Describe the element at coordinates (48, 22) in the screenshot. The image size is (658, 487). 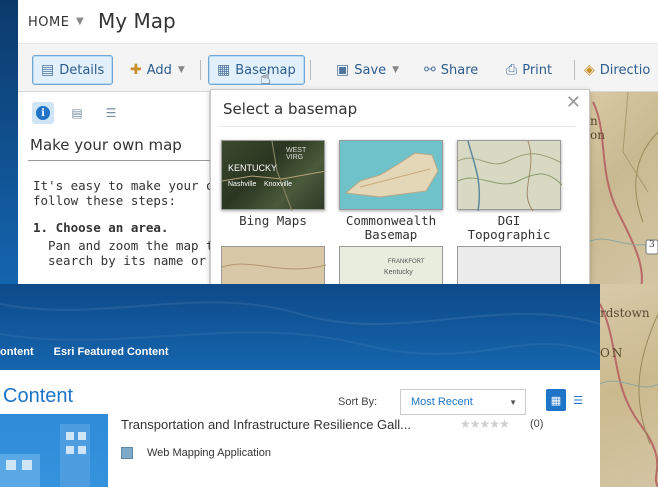
I see `home-menu: HOME` at that location.